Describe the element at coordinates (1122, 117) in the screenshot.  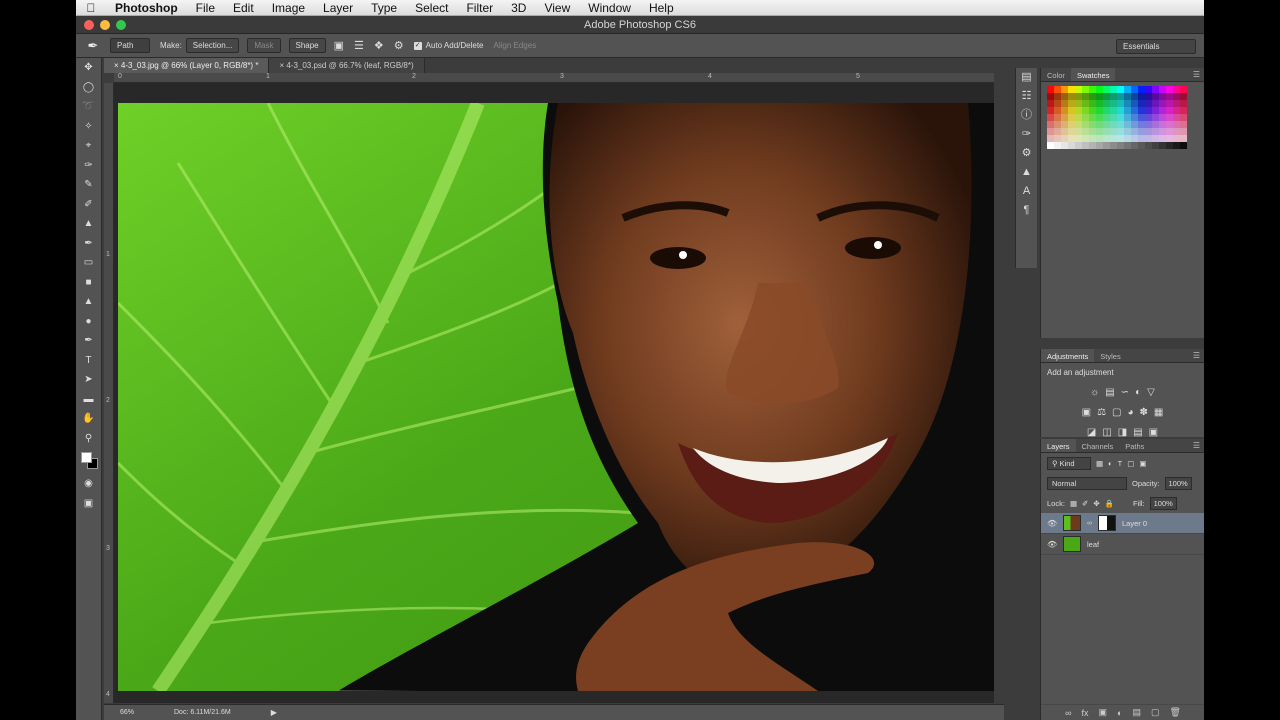
I see `swatch-grid` at that location.